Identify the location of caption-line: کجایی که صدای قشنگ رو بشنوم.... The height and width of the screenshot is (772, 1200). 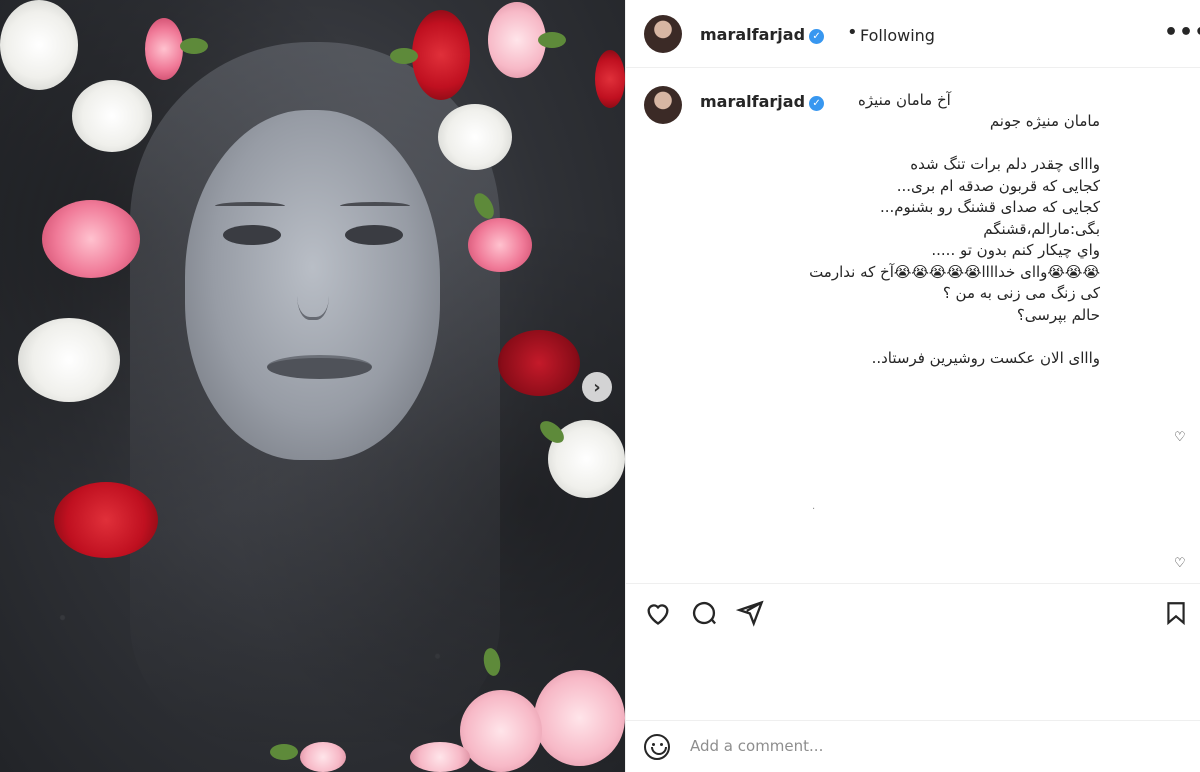
(989, 207).